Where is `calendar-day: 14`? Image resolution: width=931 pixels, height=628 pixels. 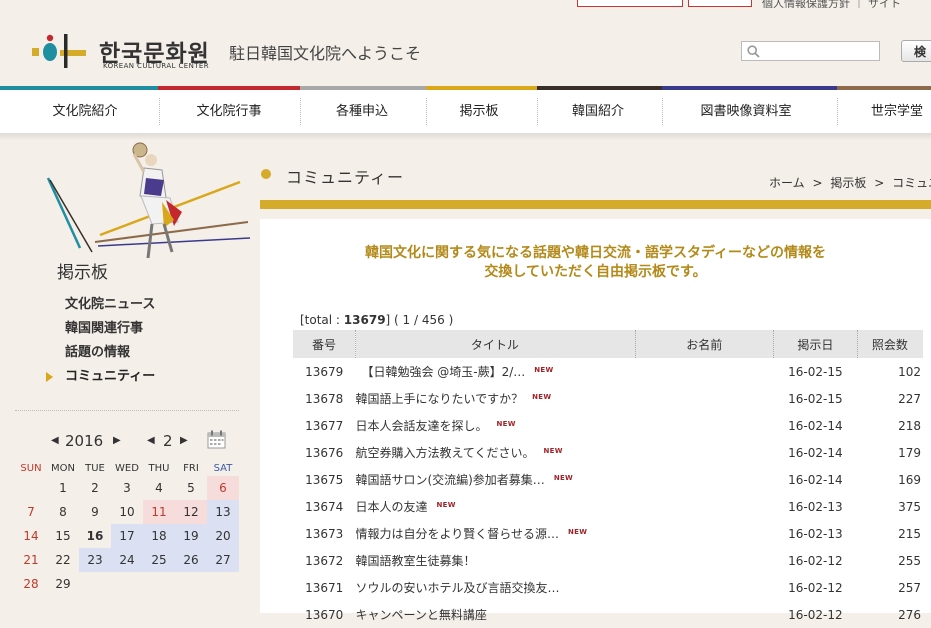
calendar-day: 14 is located at coordinates (31, 536).